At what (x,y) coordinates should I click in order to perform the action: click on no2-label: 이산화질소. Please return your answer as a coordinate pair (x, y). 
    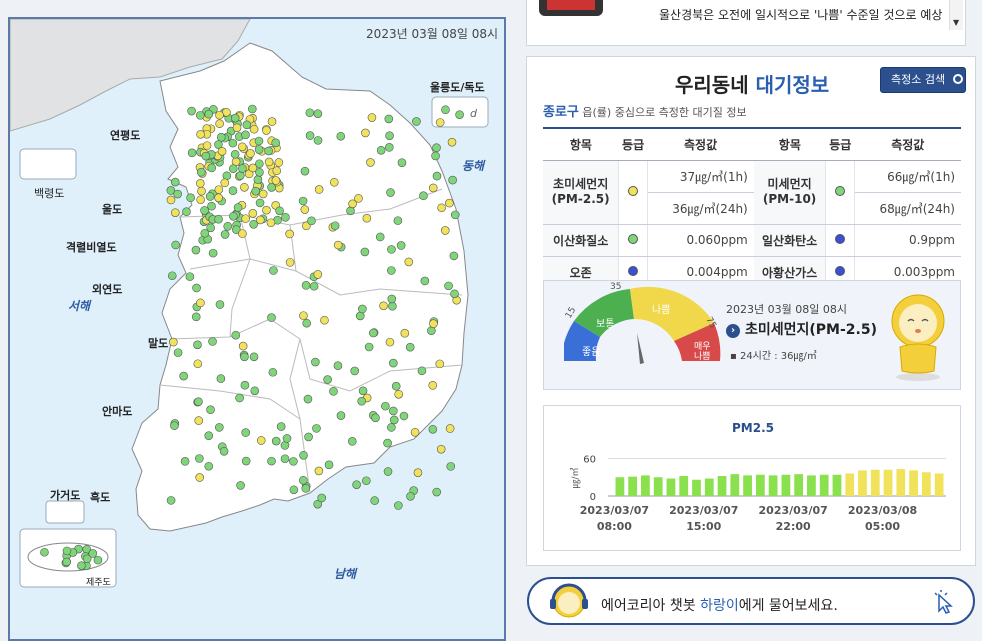
    Looking at the image, I should click on (581, 240).